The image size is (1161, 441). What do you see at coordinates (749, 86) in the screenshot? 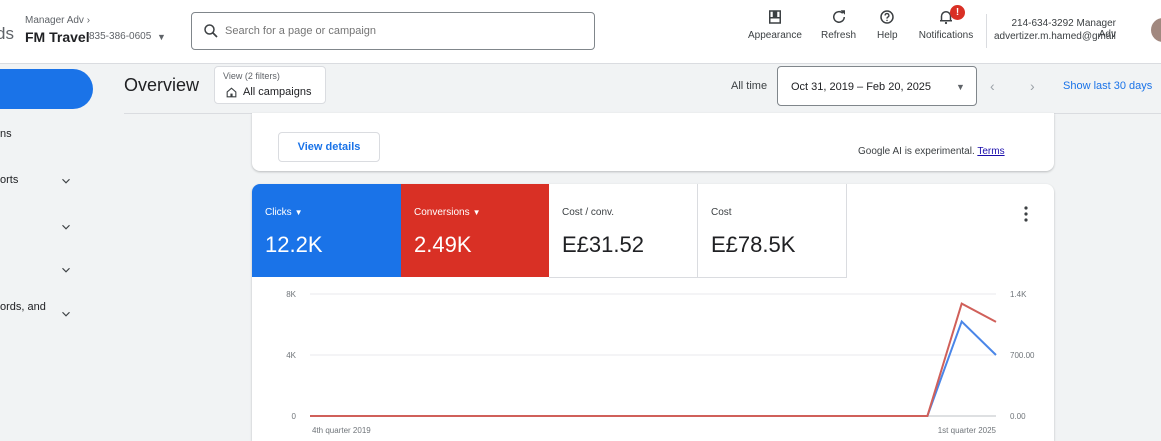
I see `date-preset-label: All time` at bounding box center [749, 86].